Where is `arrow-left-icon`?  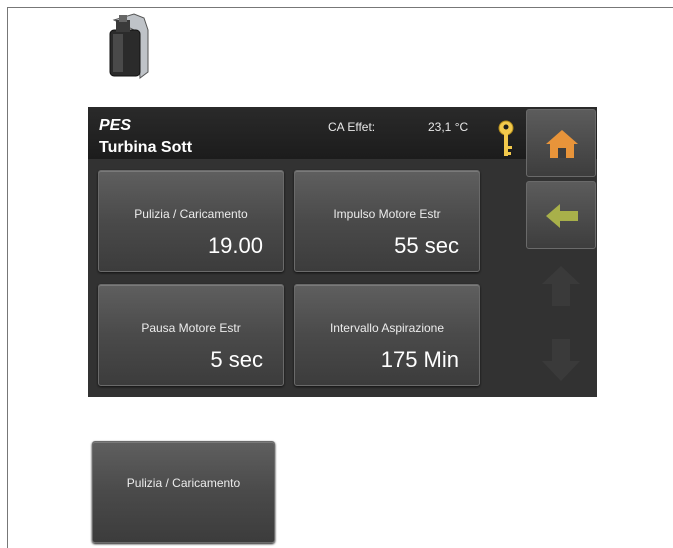 arrow-left-icon is located at coordinates (562, 216).